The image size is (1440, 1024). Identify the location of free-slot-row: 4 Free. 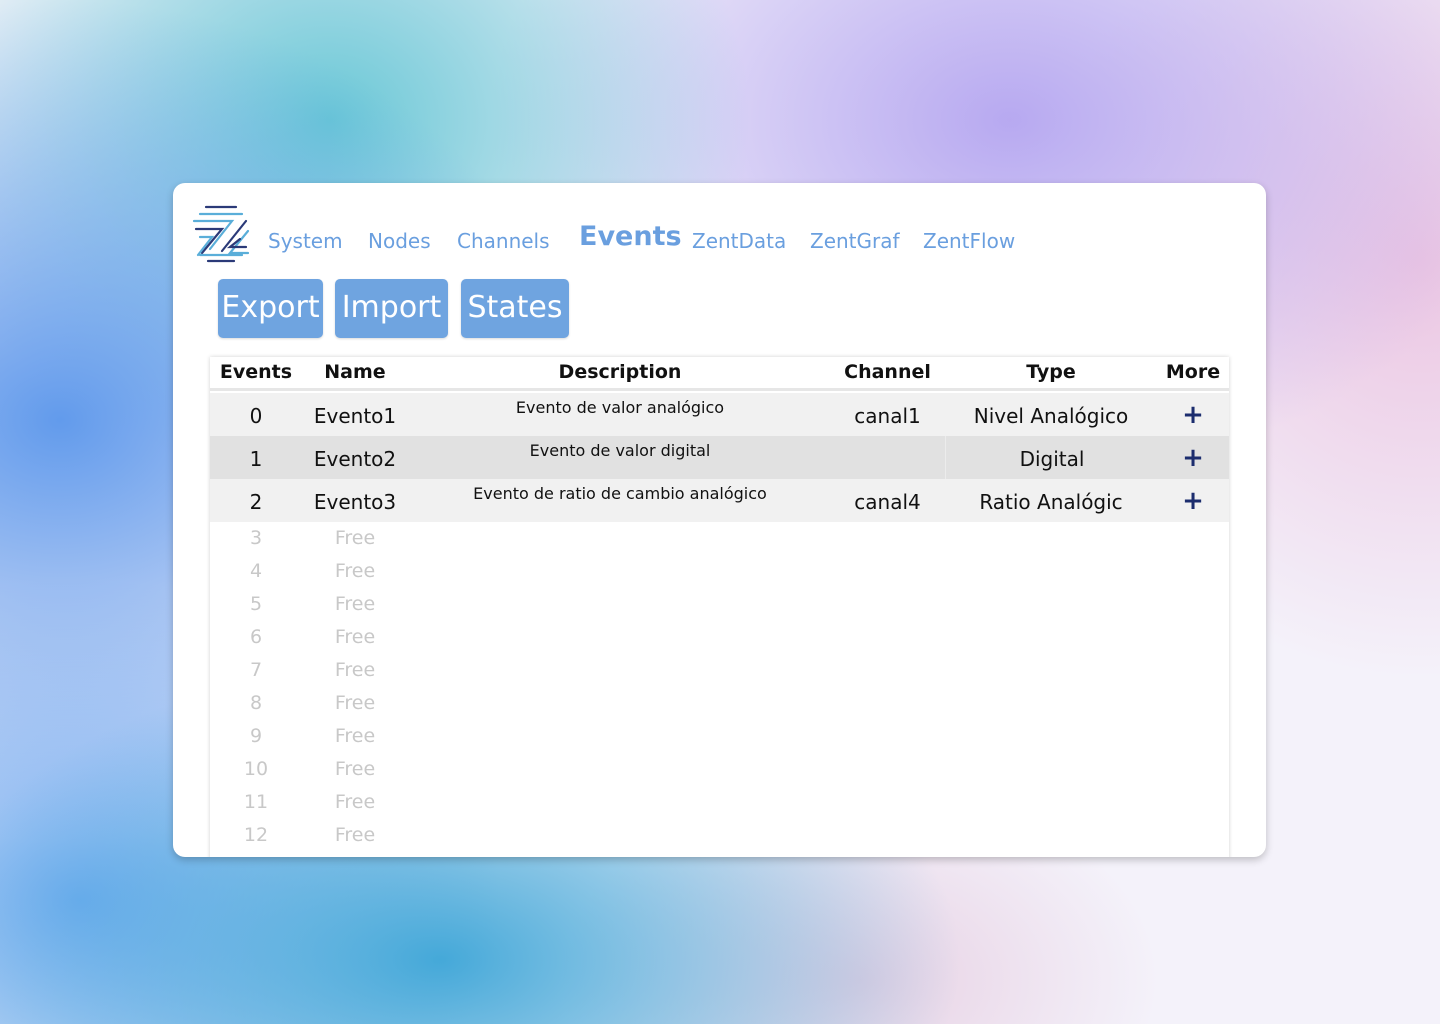
(719, 571).